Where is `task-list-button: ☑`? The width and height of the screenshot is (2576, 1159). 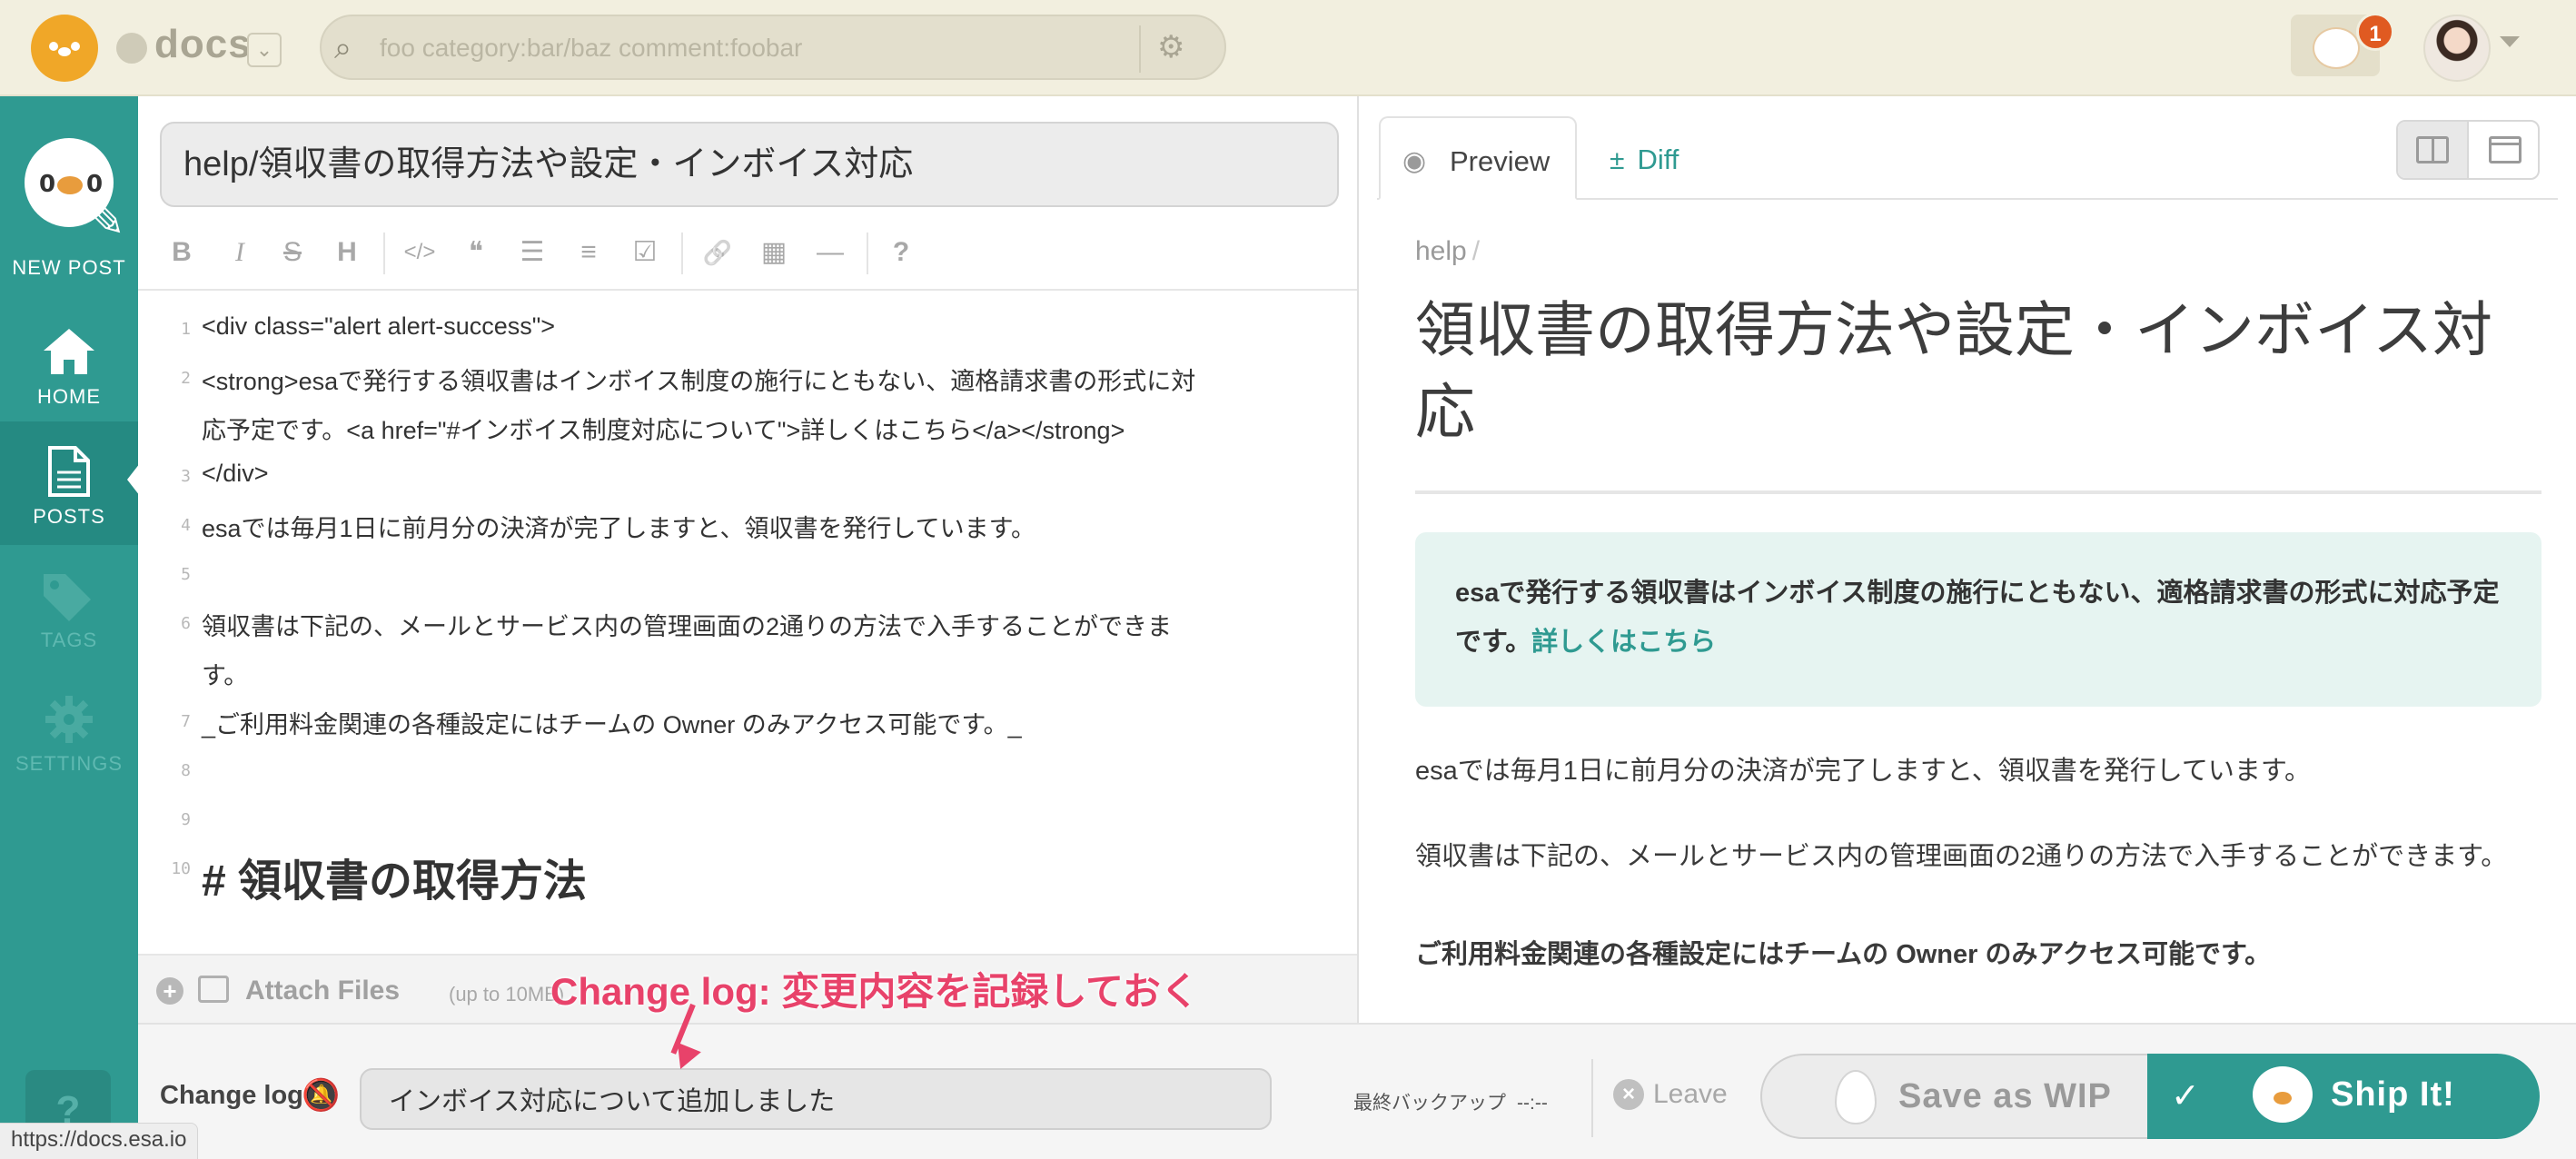
task-list-button: ☑ is located at coordinates (645, 252).